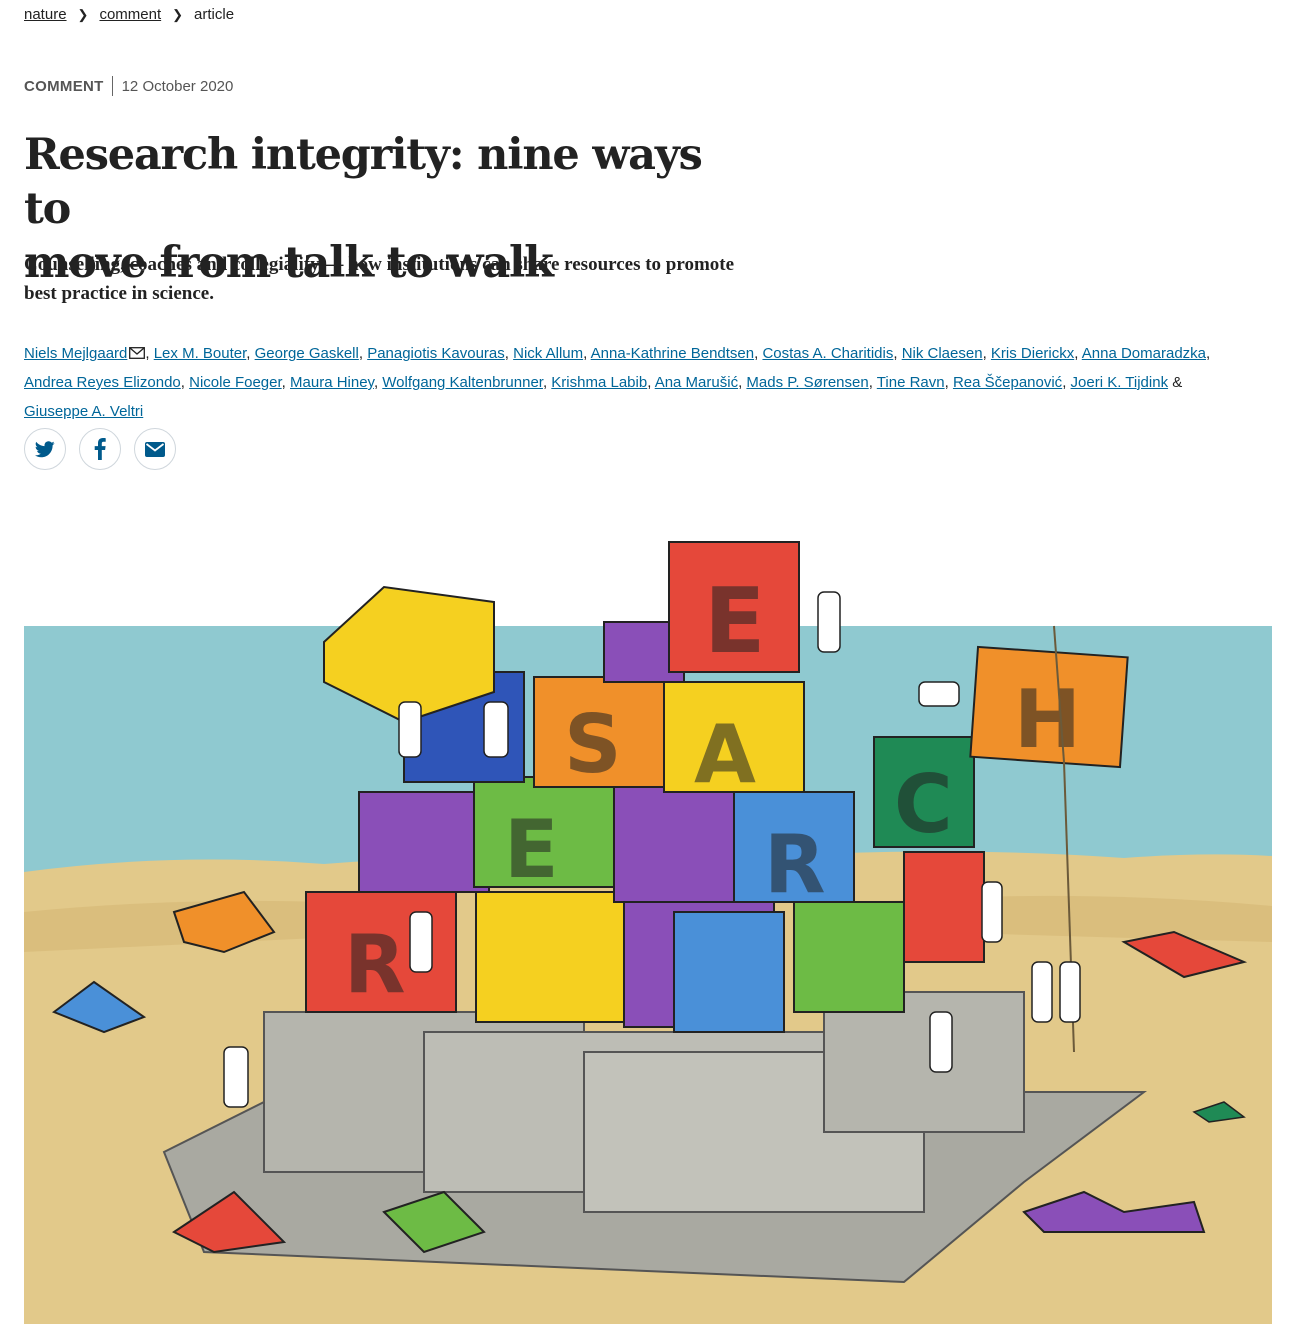 The height and width of the screenshot is (1331, 1296). I want to click on breadcrumb-current: article, so click(214, 14).